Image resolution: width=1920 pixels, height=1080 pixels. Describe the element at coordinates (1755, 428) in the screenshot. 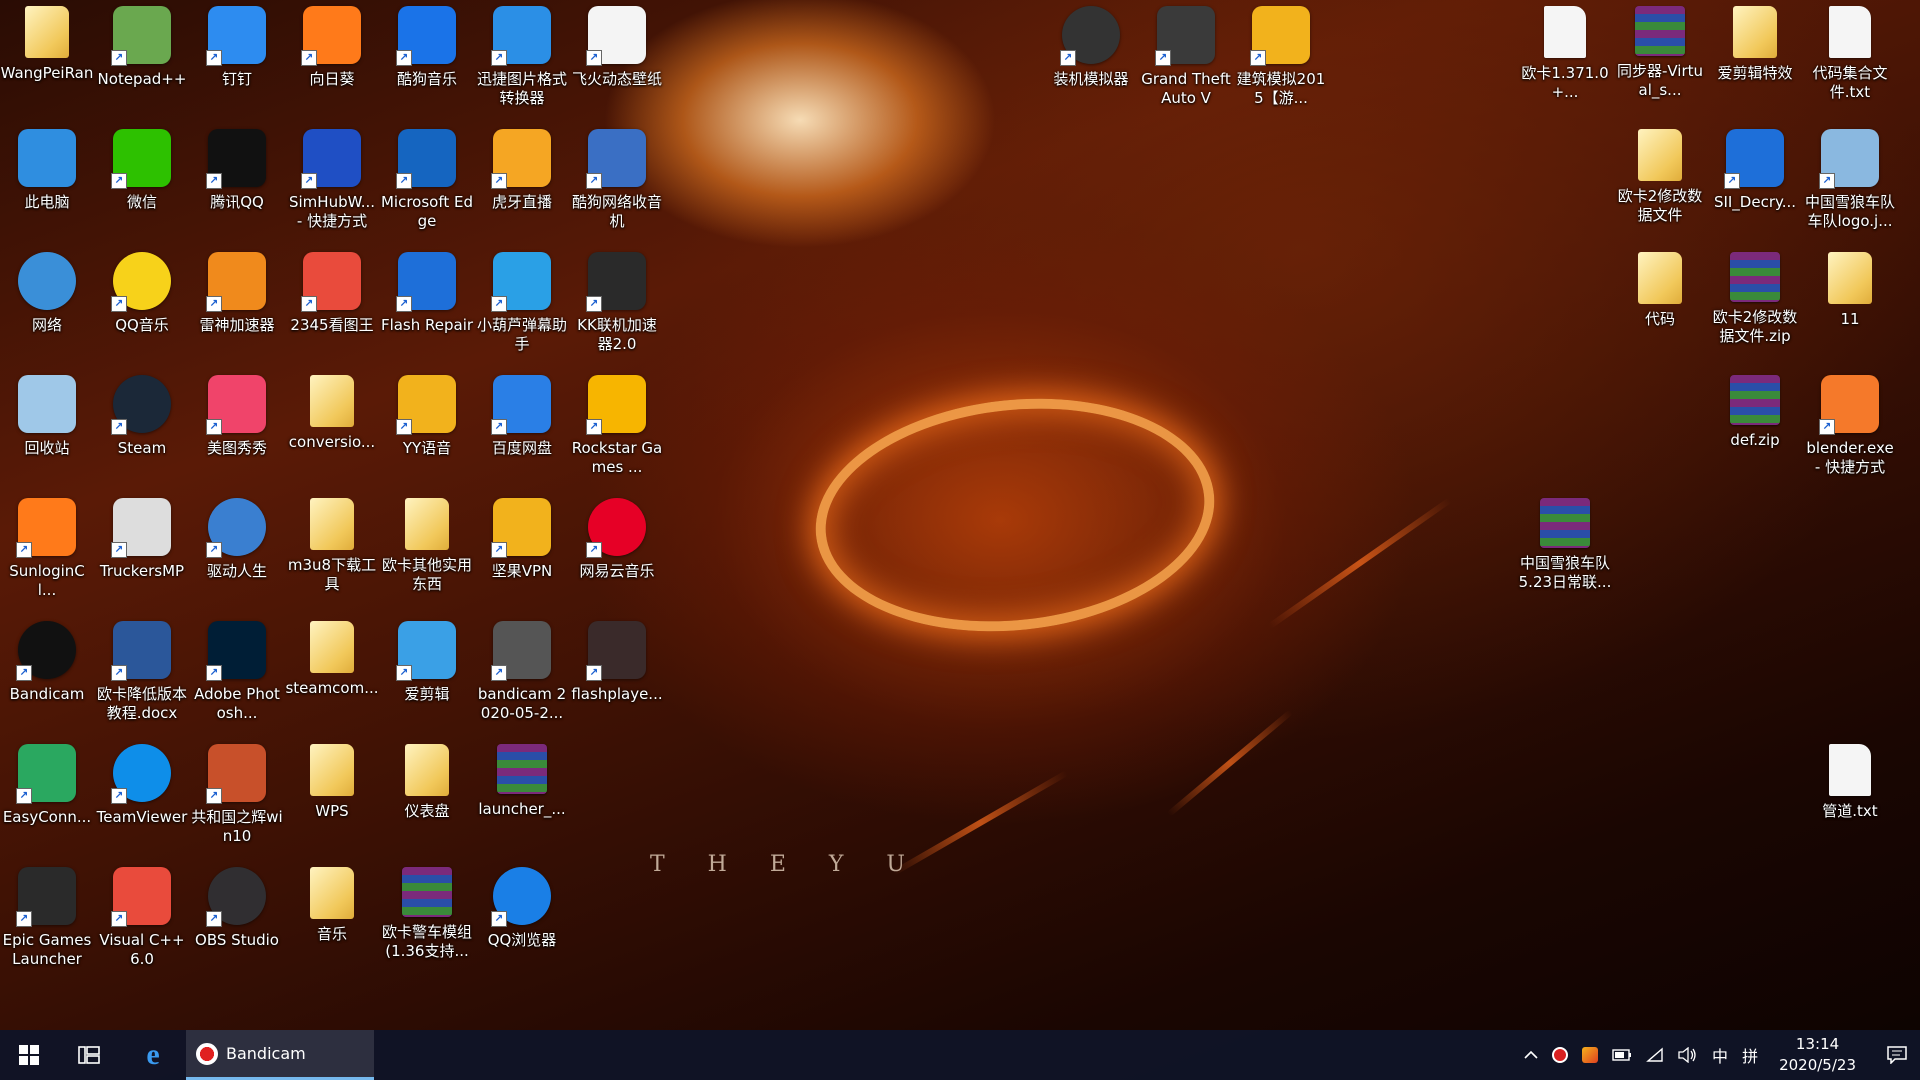

I see `desktop-icon: def.zip` at that location.